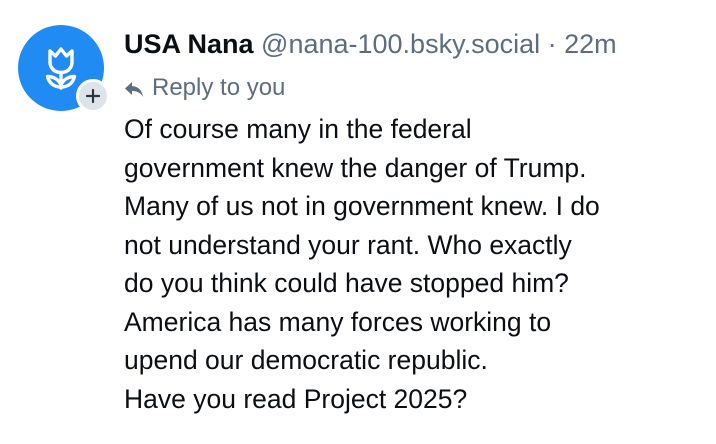 This screenshot has width=716, height=444. Describe the element at coordinates (61, 68) in the screenshot. I see `tulip-icon` at that location.